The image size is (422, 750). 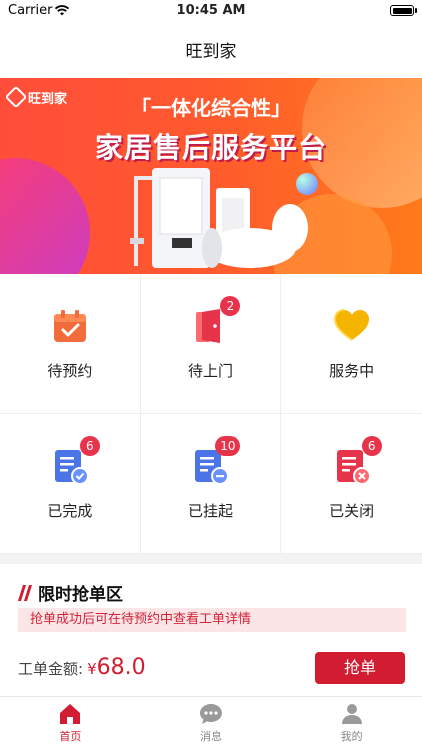 What do you see at coordinates (70, 484) in the screenshot?
I see `grid-item-completed: 6 已完成` at bounding box center [70, 484].